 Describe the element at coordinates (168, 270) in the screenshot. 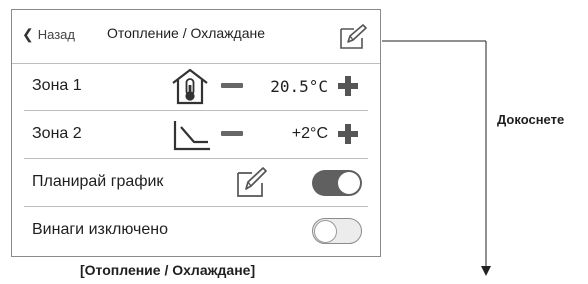

I see `figure-caption: [Отопление / Охлаждане]` at that location.